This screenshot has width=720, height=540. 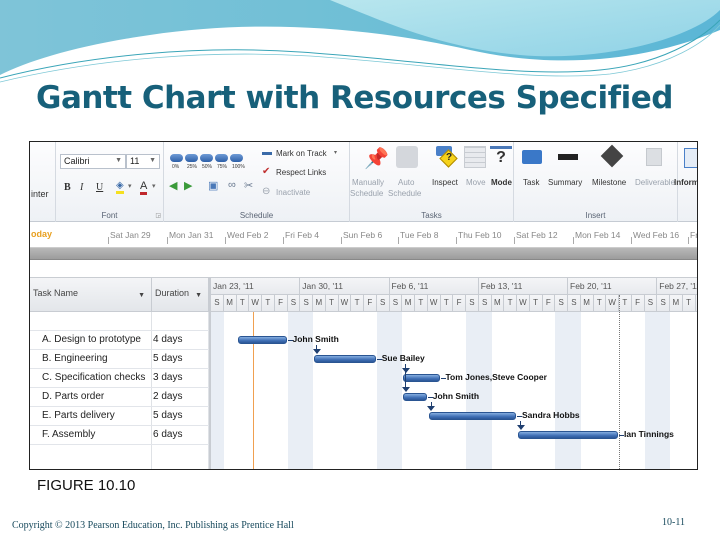 What do you see at coordinates (404, 193) in the screenshot?
I see `auto-schedule-button-line2: Schedule` at bounding box center [404, 193].